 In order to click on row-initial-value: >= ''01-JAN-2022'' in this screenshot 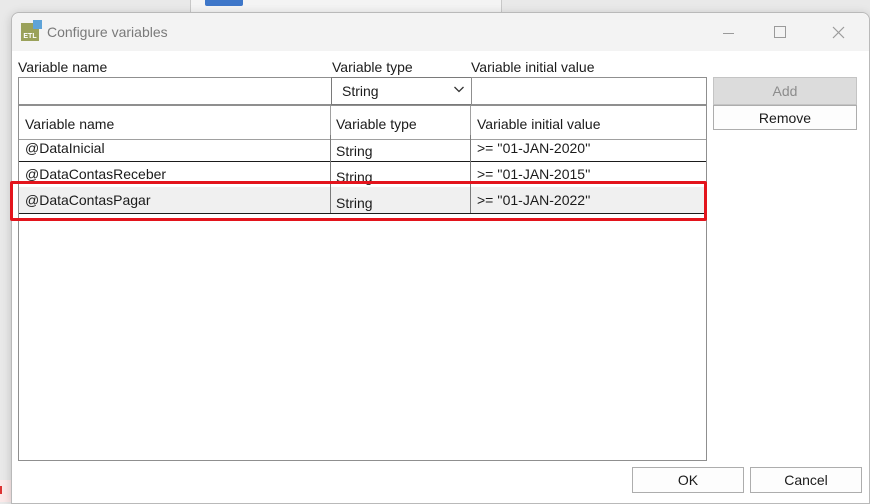, I will do `click(534, 200)`.